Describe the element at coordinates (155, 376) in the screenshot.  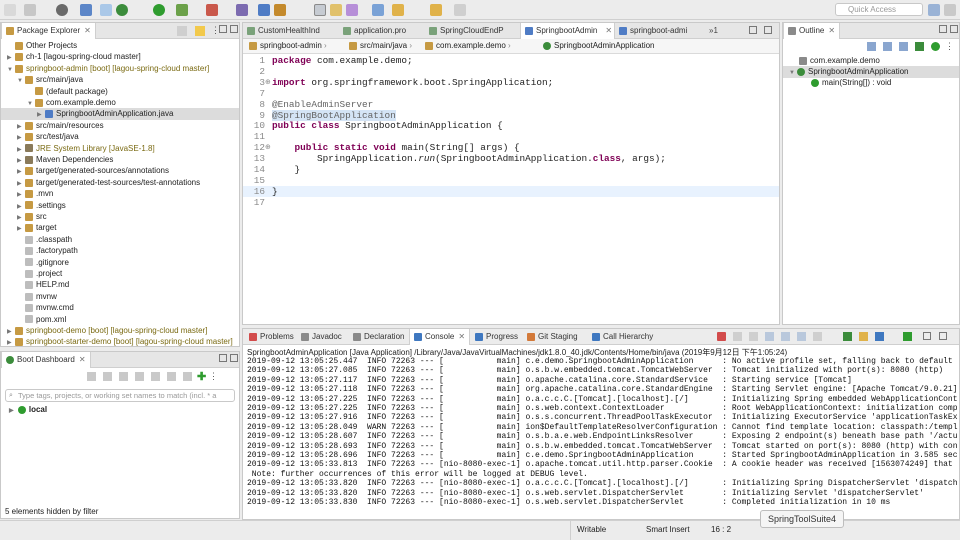
I see `edit-icon` at that location.